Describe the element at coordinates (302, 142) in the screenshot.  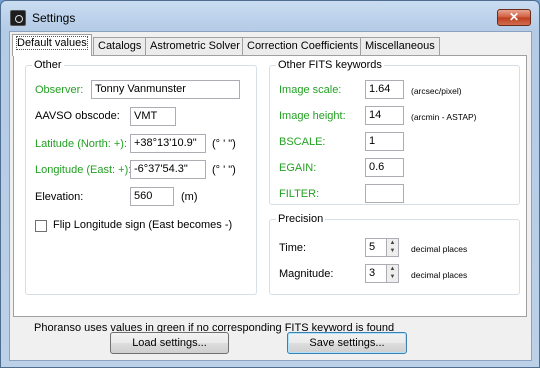
I see `bscale-label: BSCALE:` at that location.